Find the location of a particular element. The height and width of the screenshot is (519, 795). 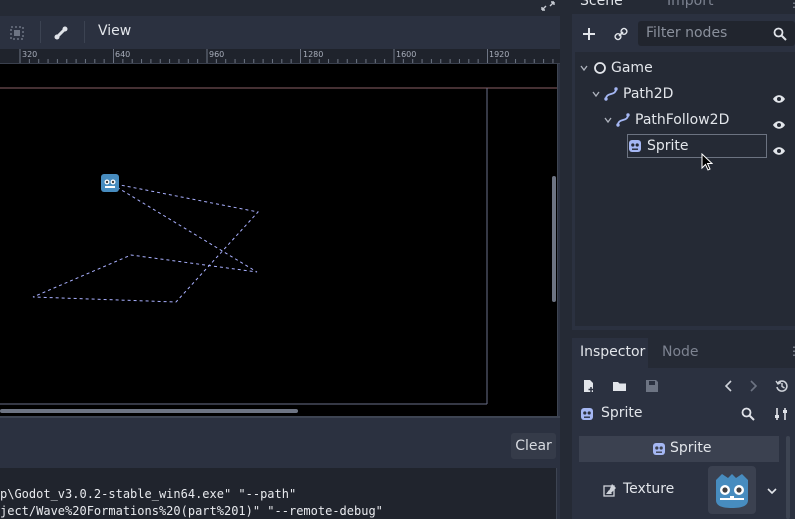

add-node-icon is located at coordinates (589, 34).